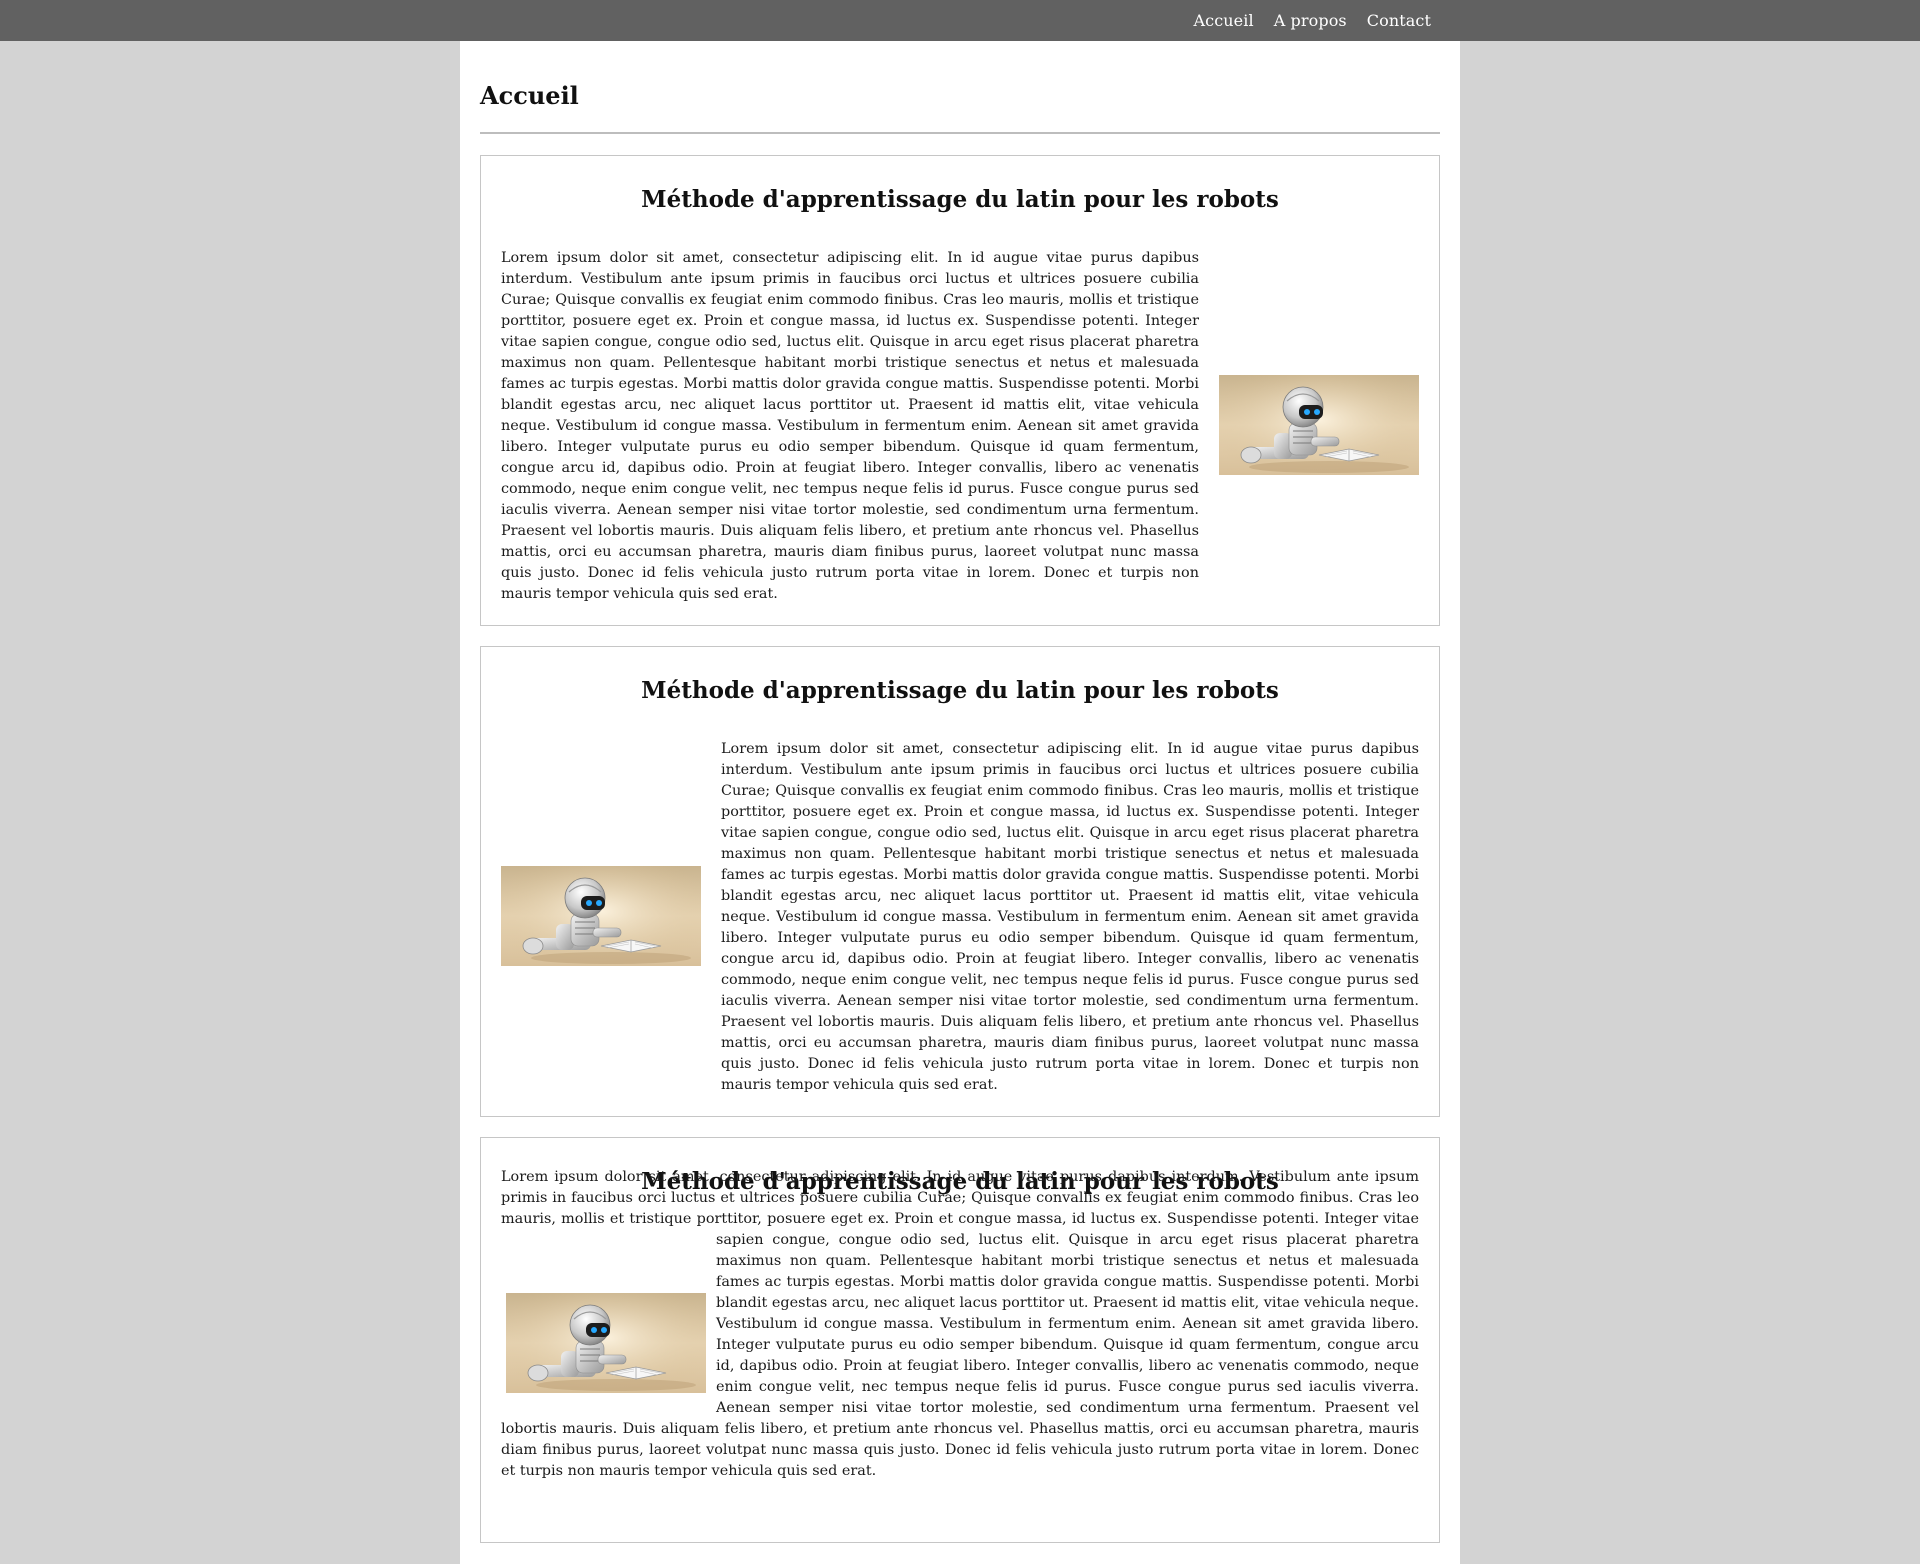 The height and width of the screenshot is (1564, 1920). Describe the element at coordinates (1224, 20) in the screenshot. I see `nav-link-accueil: Accueil` at that location.